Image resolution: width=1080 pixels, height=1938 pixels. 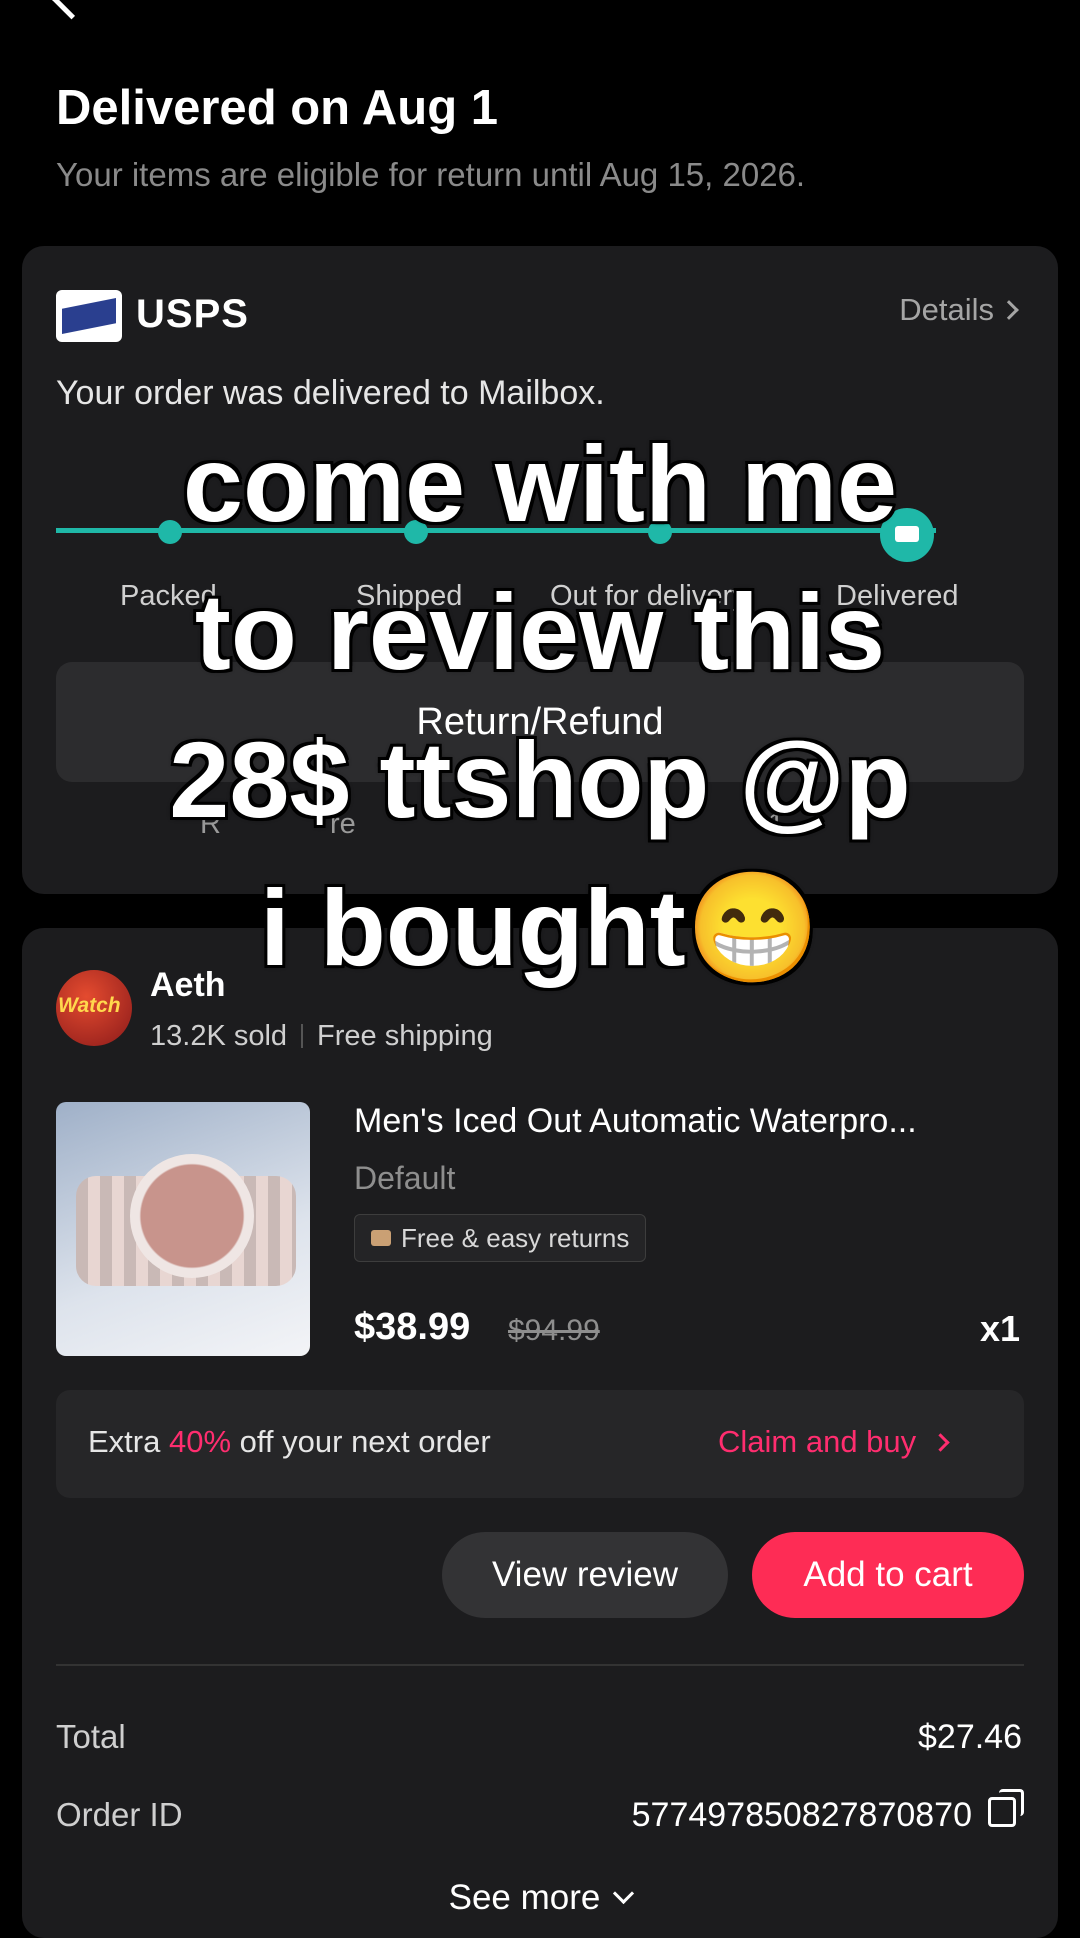 What do you see at coordinates (405, 1036) in the screenshot?
I see `shipping-badge: Free shipping` at bounding box center [405, 1036].